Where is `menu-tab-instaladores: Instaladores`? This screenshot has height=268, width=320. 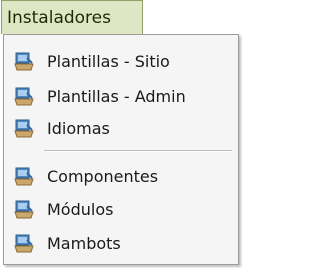 menu-tab-instaladores: Instaladores is located at coordinates (72, 17).